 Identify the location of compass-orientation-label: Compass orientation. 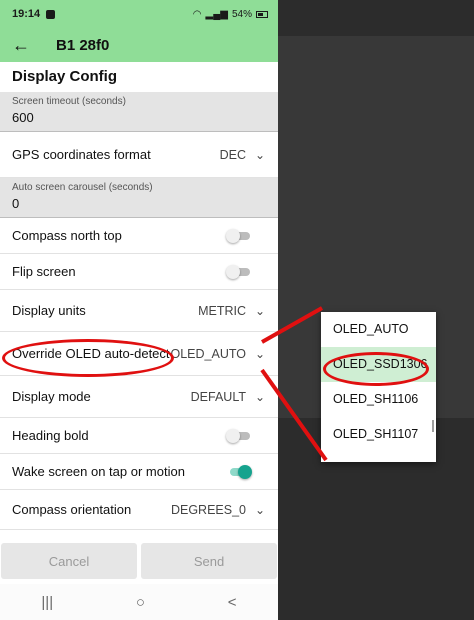
(72, 509).